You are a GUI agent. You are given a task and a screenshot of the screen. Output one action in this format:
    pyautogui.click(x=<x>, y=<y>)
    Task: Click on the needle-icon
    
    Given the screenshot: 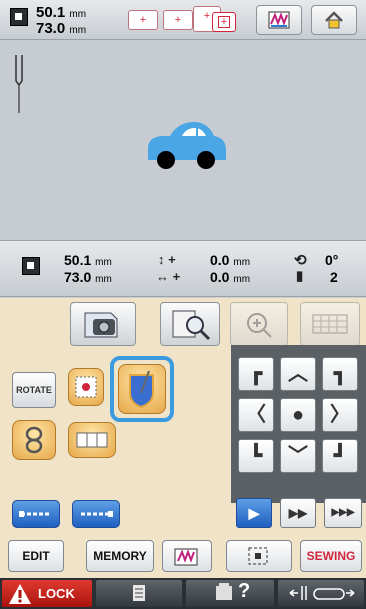 What is the action you would take?
    pyautogui.click(x=19, y=84)
    